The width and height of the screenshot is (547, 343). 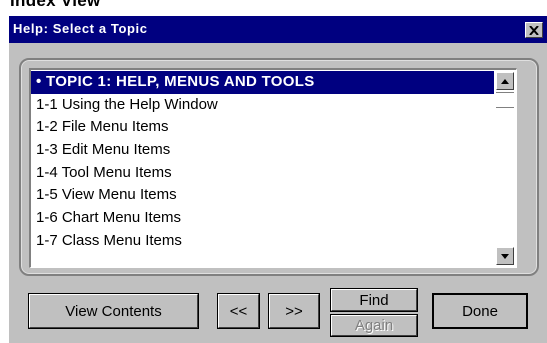 What do you see at coordinates (505, 100) in the screenshot?
I see `scroll-thumb` at bounding box center [505, 100].